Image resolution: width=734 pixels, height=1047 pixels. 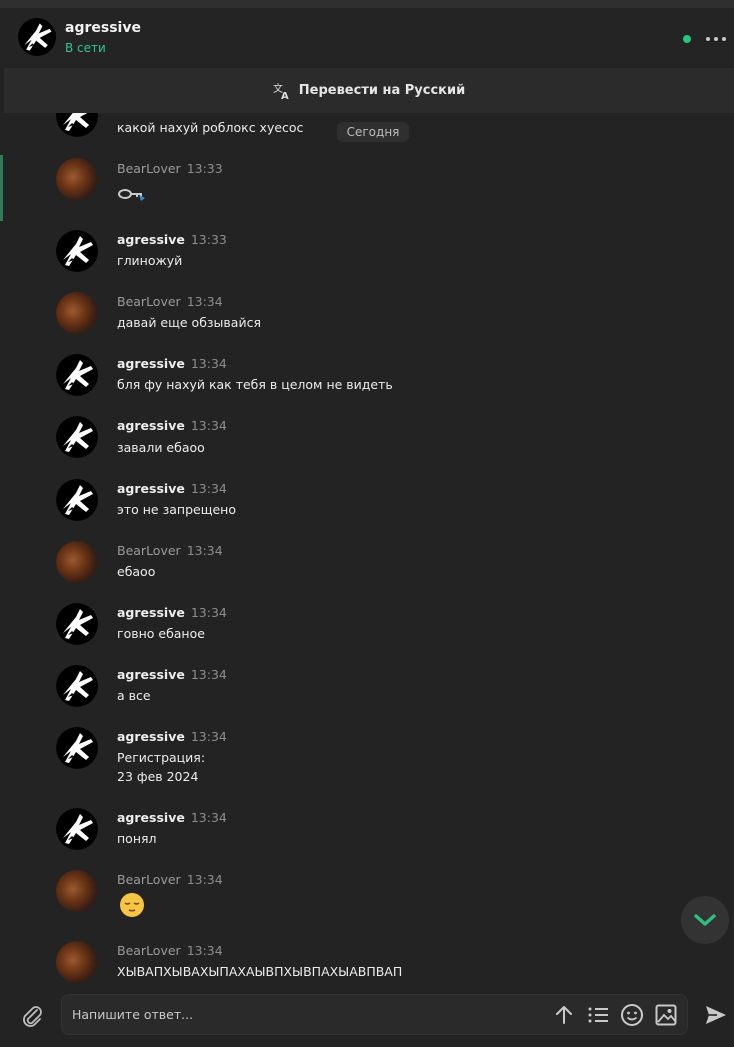 I want to click on translate-bar: 文 A Перевести на Русский, so click(x=369, y=90).